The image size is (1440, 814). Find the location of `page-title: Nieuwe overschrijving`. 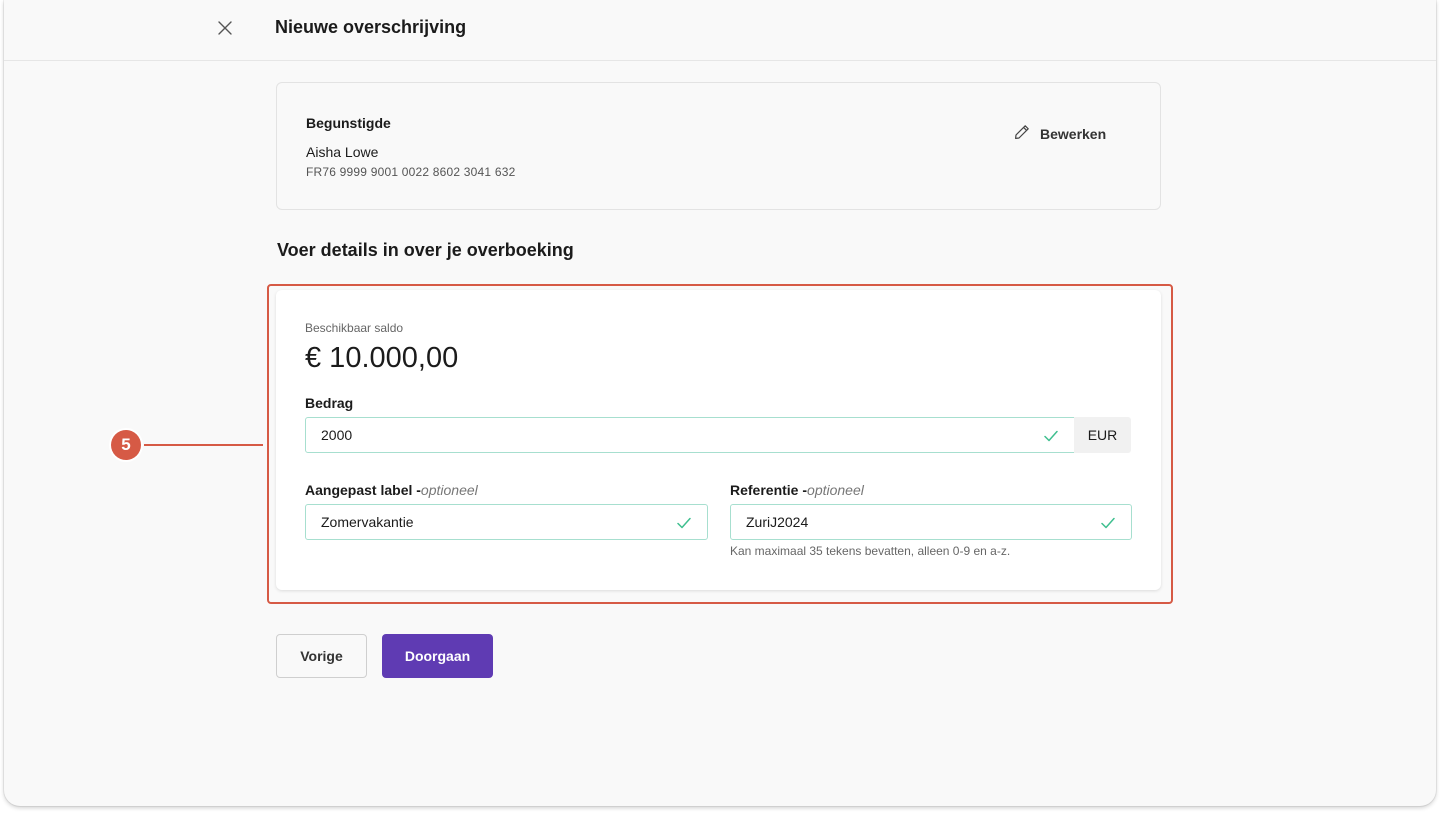

page-title: Nieuwe overschrijving is located at coordinates (371, 27).